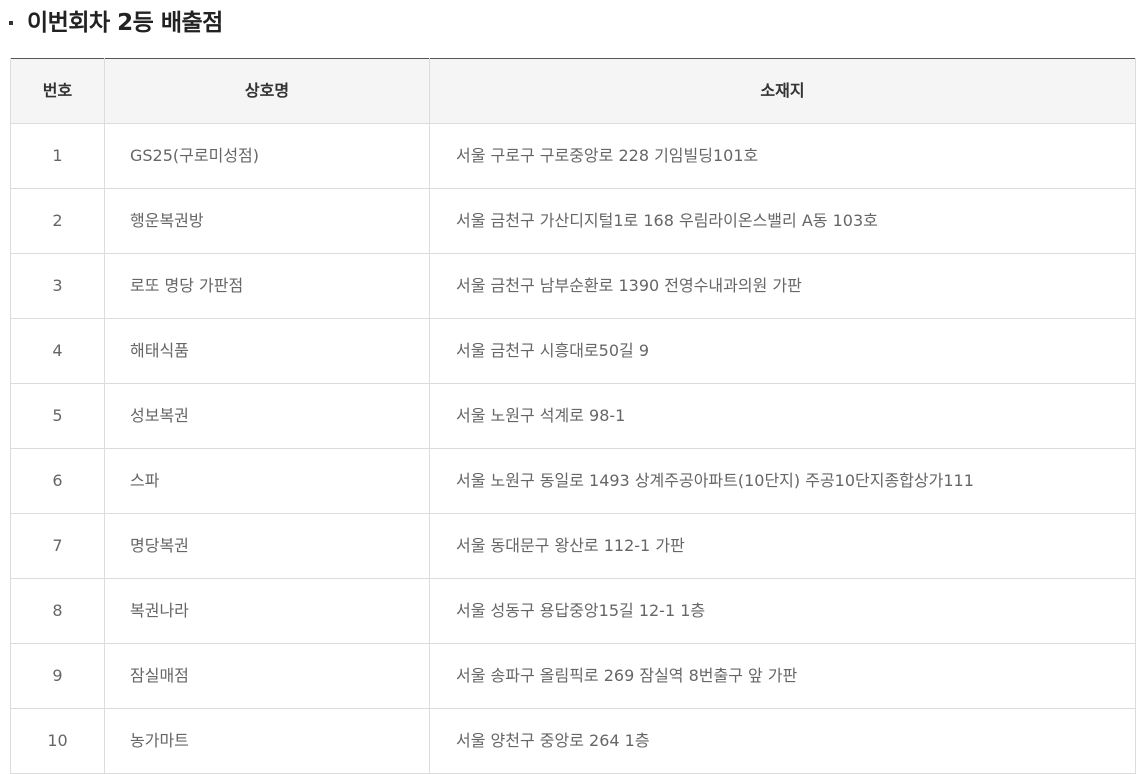  I want to click on bullet-dot-icon, so click(11, 23).